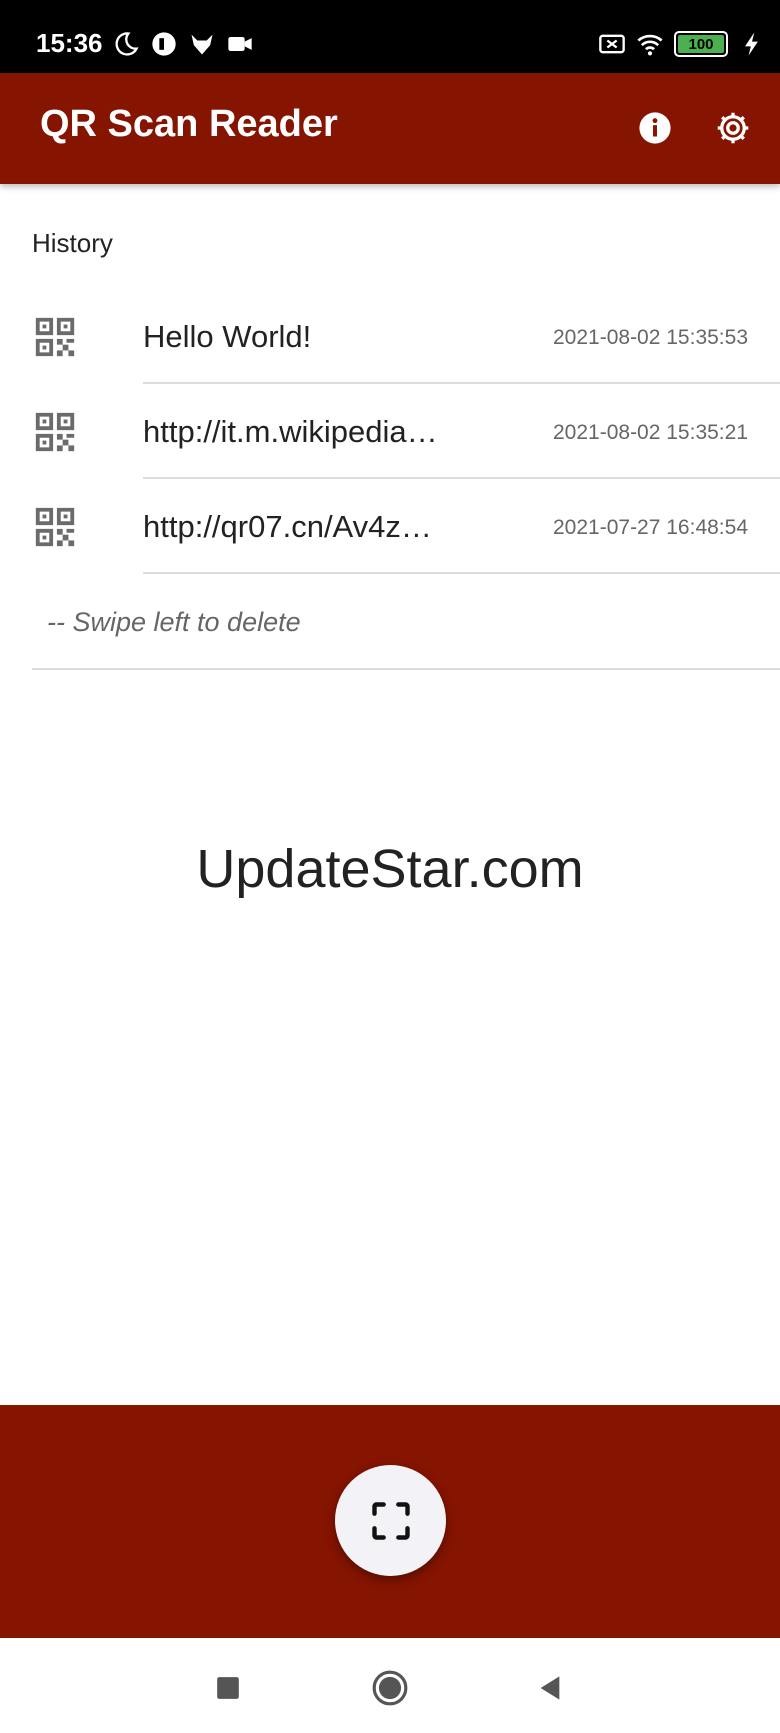 The height and width of the screenshot is (1733, 780). I want to click on moon-icon, so click(127, 44).